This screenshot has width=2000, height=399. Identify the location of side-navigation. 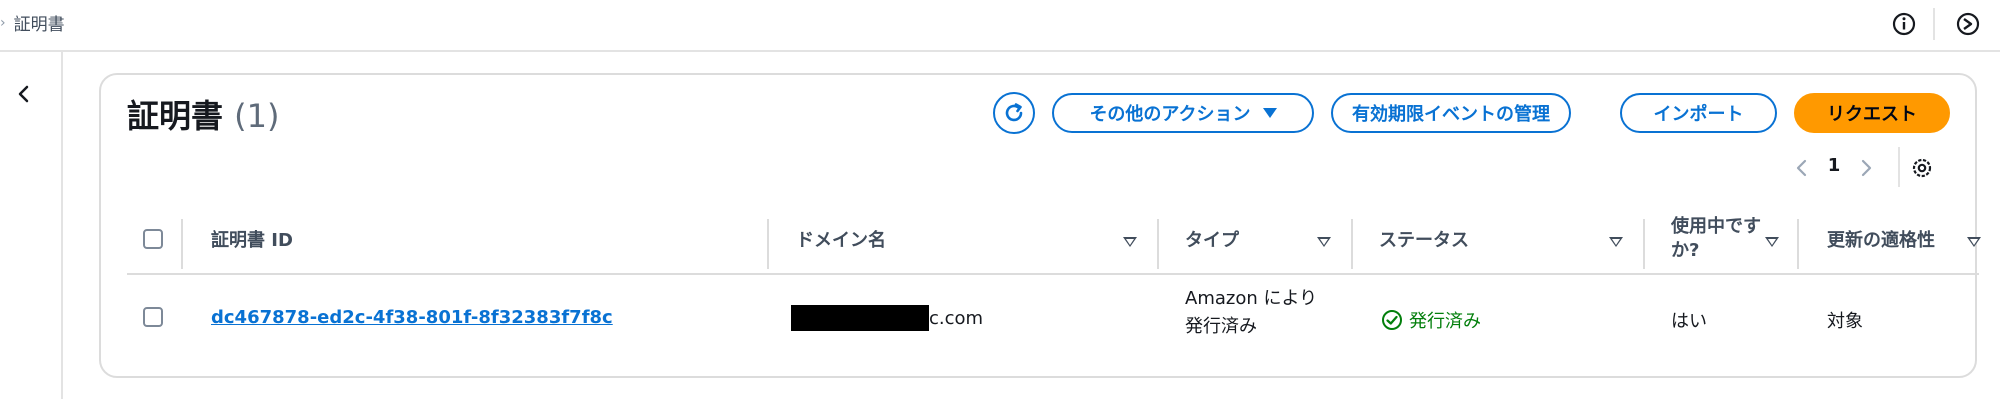
(31, 225).